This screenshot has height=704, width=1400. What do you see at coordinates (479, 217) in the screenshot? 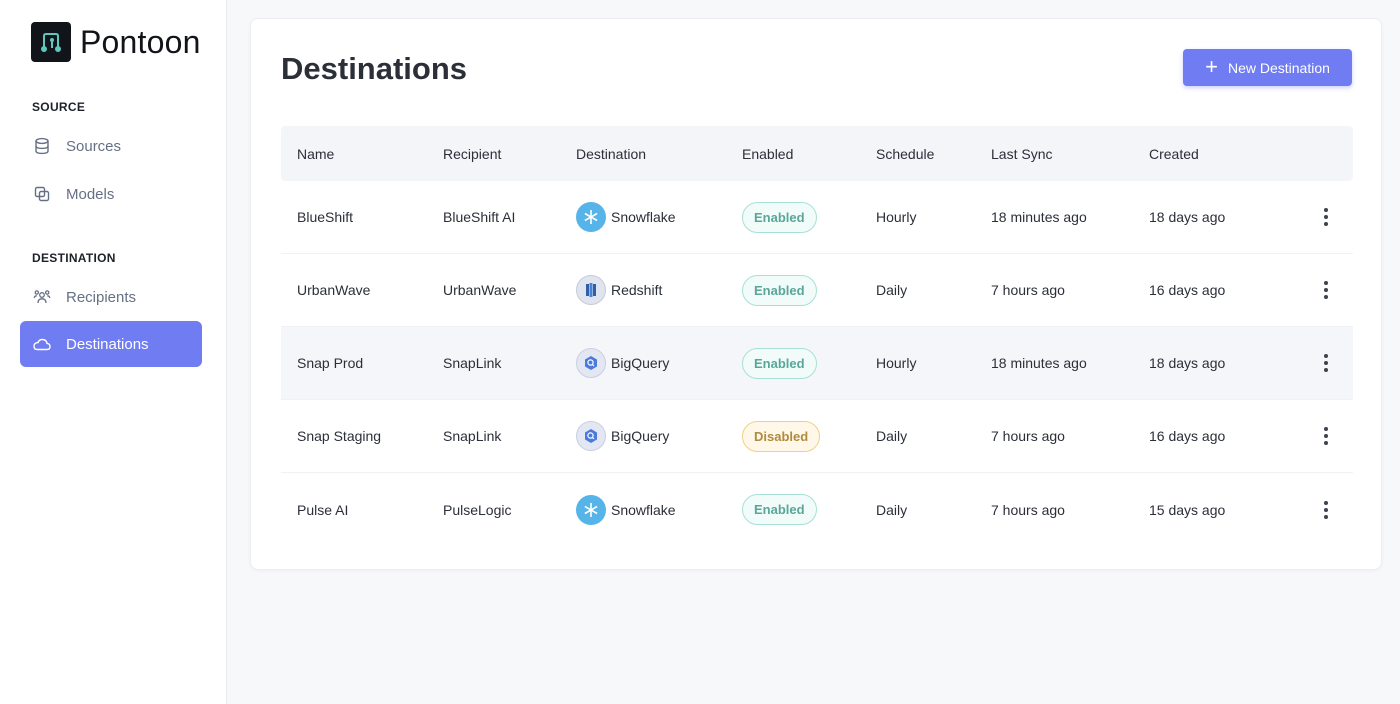
I see `row-recipient: BlueShift AI` at bounding box center [479, 217].